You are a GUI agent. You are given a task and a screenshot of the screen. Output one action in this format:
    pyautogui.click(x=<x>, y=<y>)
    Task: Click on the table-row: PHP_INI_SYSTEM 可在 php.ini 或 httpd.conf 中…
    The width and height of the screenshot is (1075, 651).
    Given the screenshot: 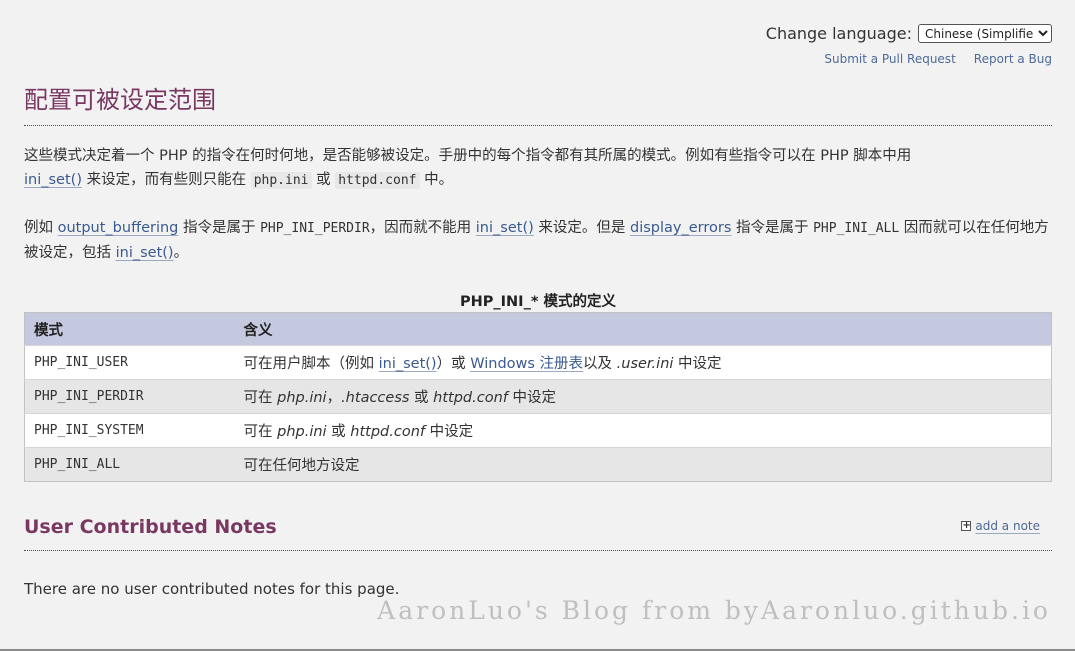 What is the action you would take?
    pyautogui.click(x=538, y=430)
    